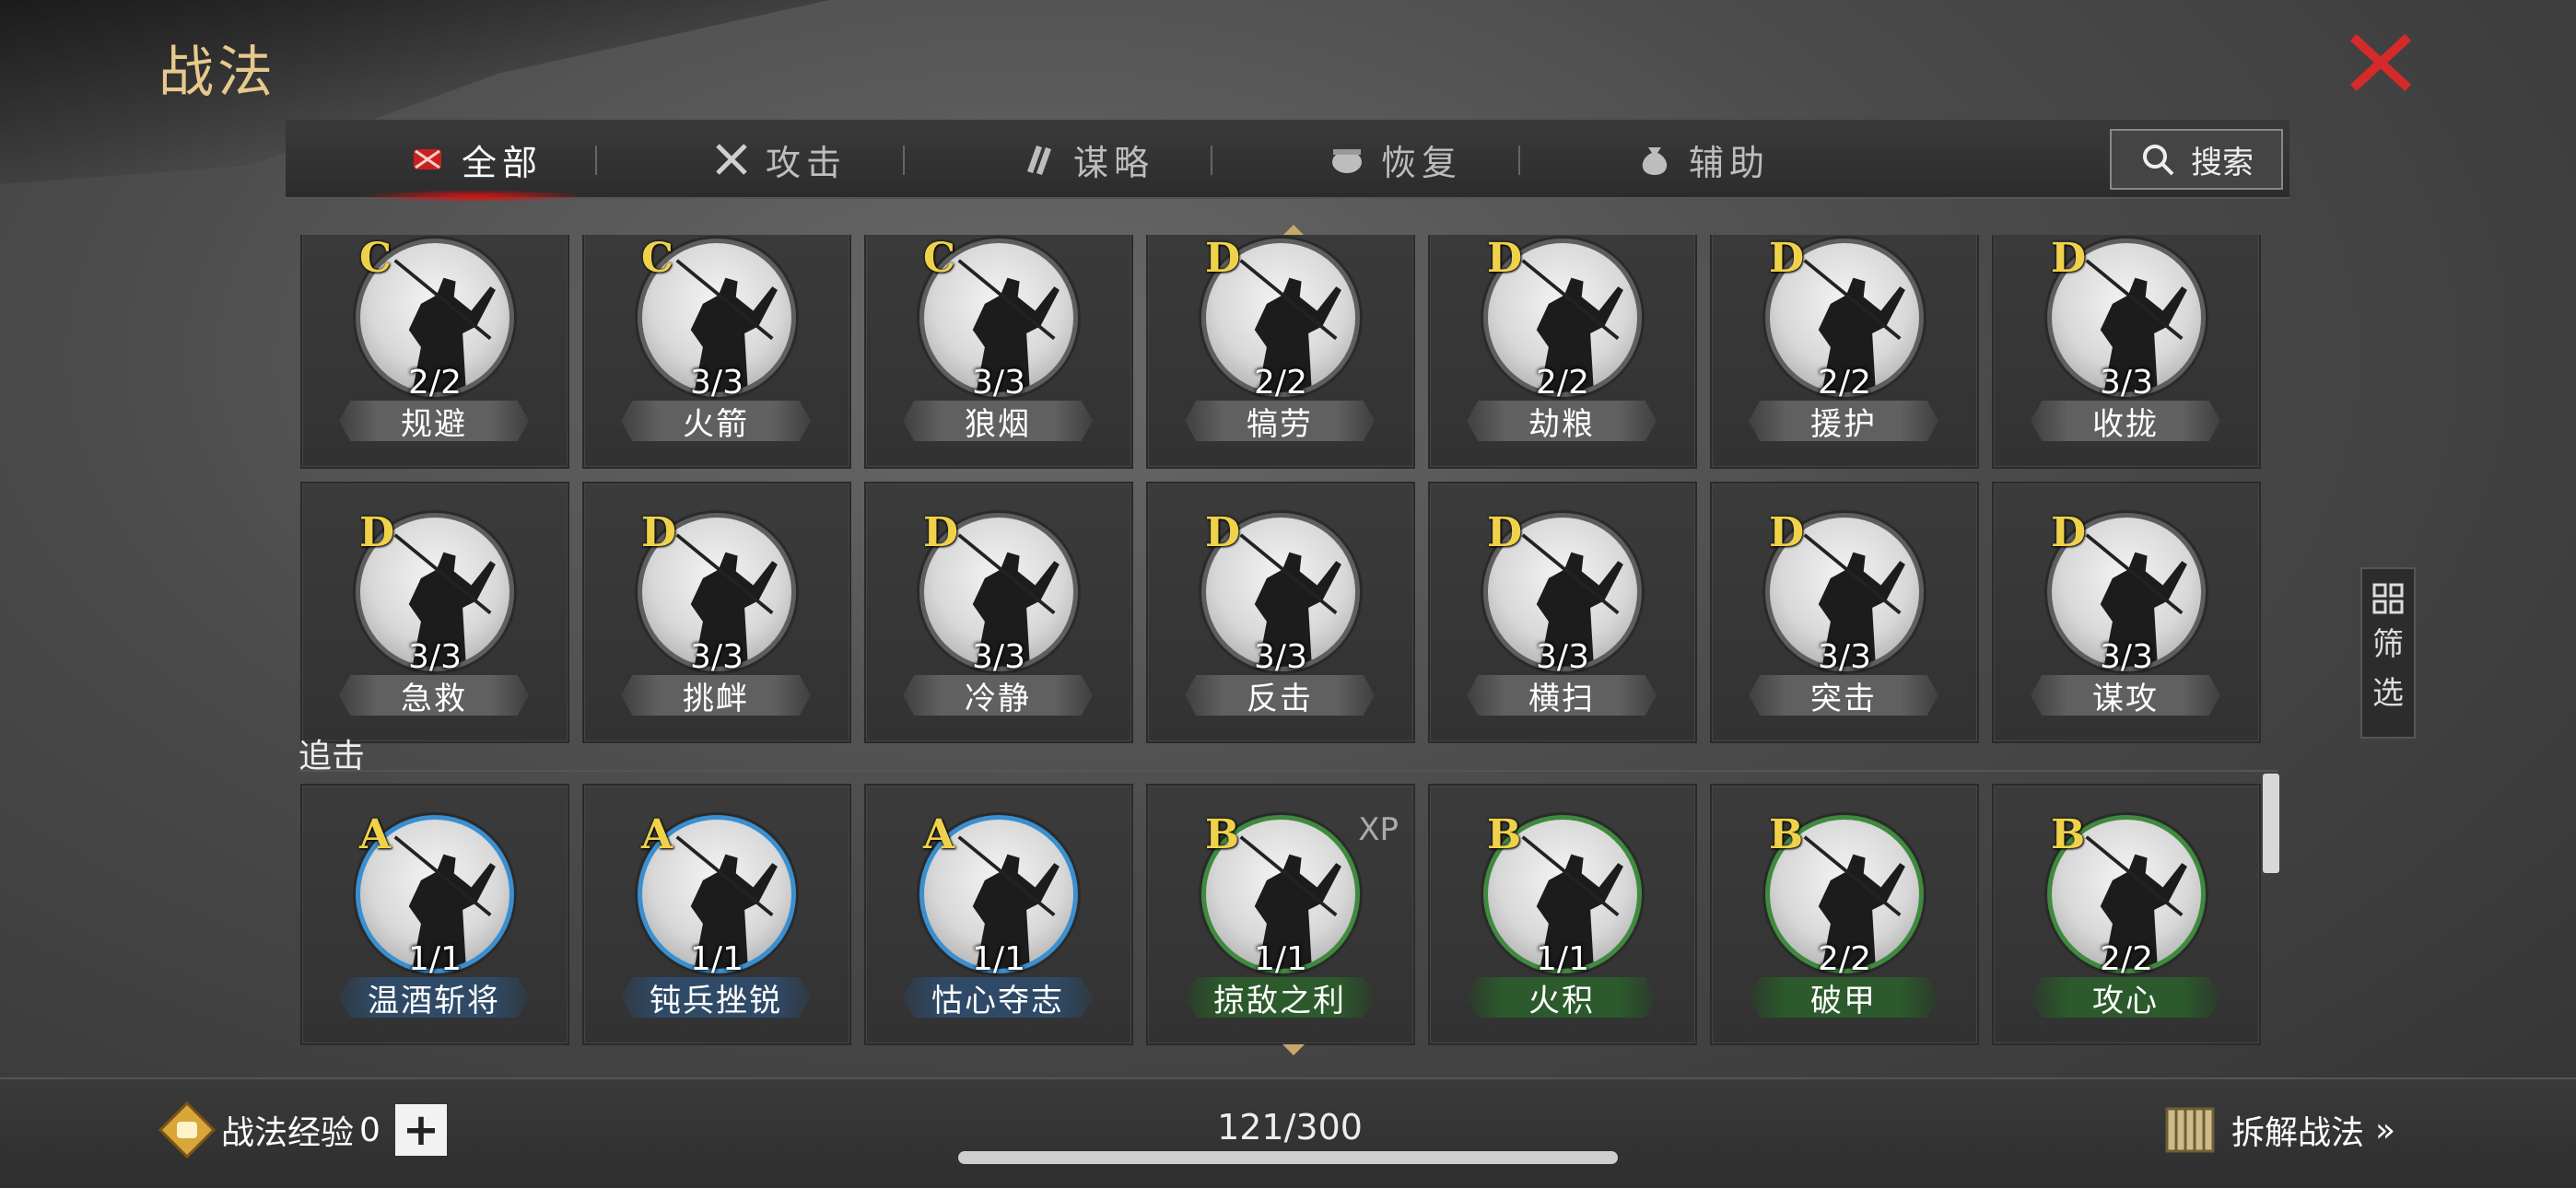 Image resolution: width=2576 pixels, height=1188 pixels. I want to click on tactic-name: 温酒斩将, so click(434, 998).